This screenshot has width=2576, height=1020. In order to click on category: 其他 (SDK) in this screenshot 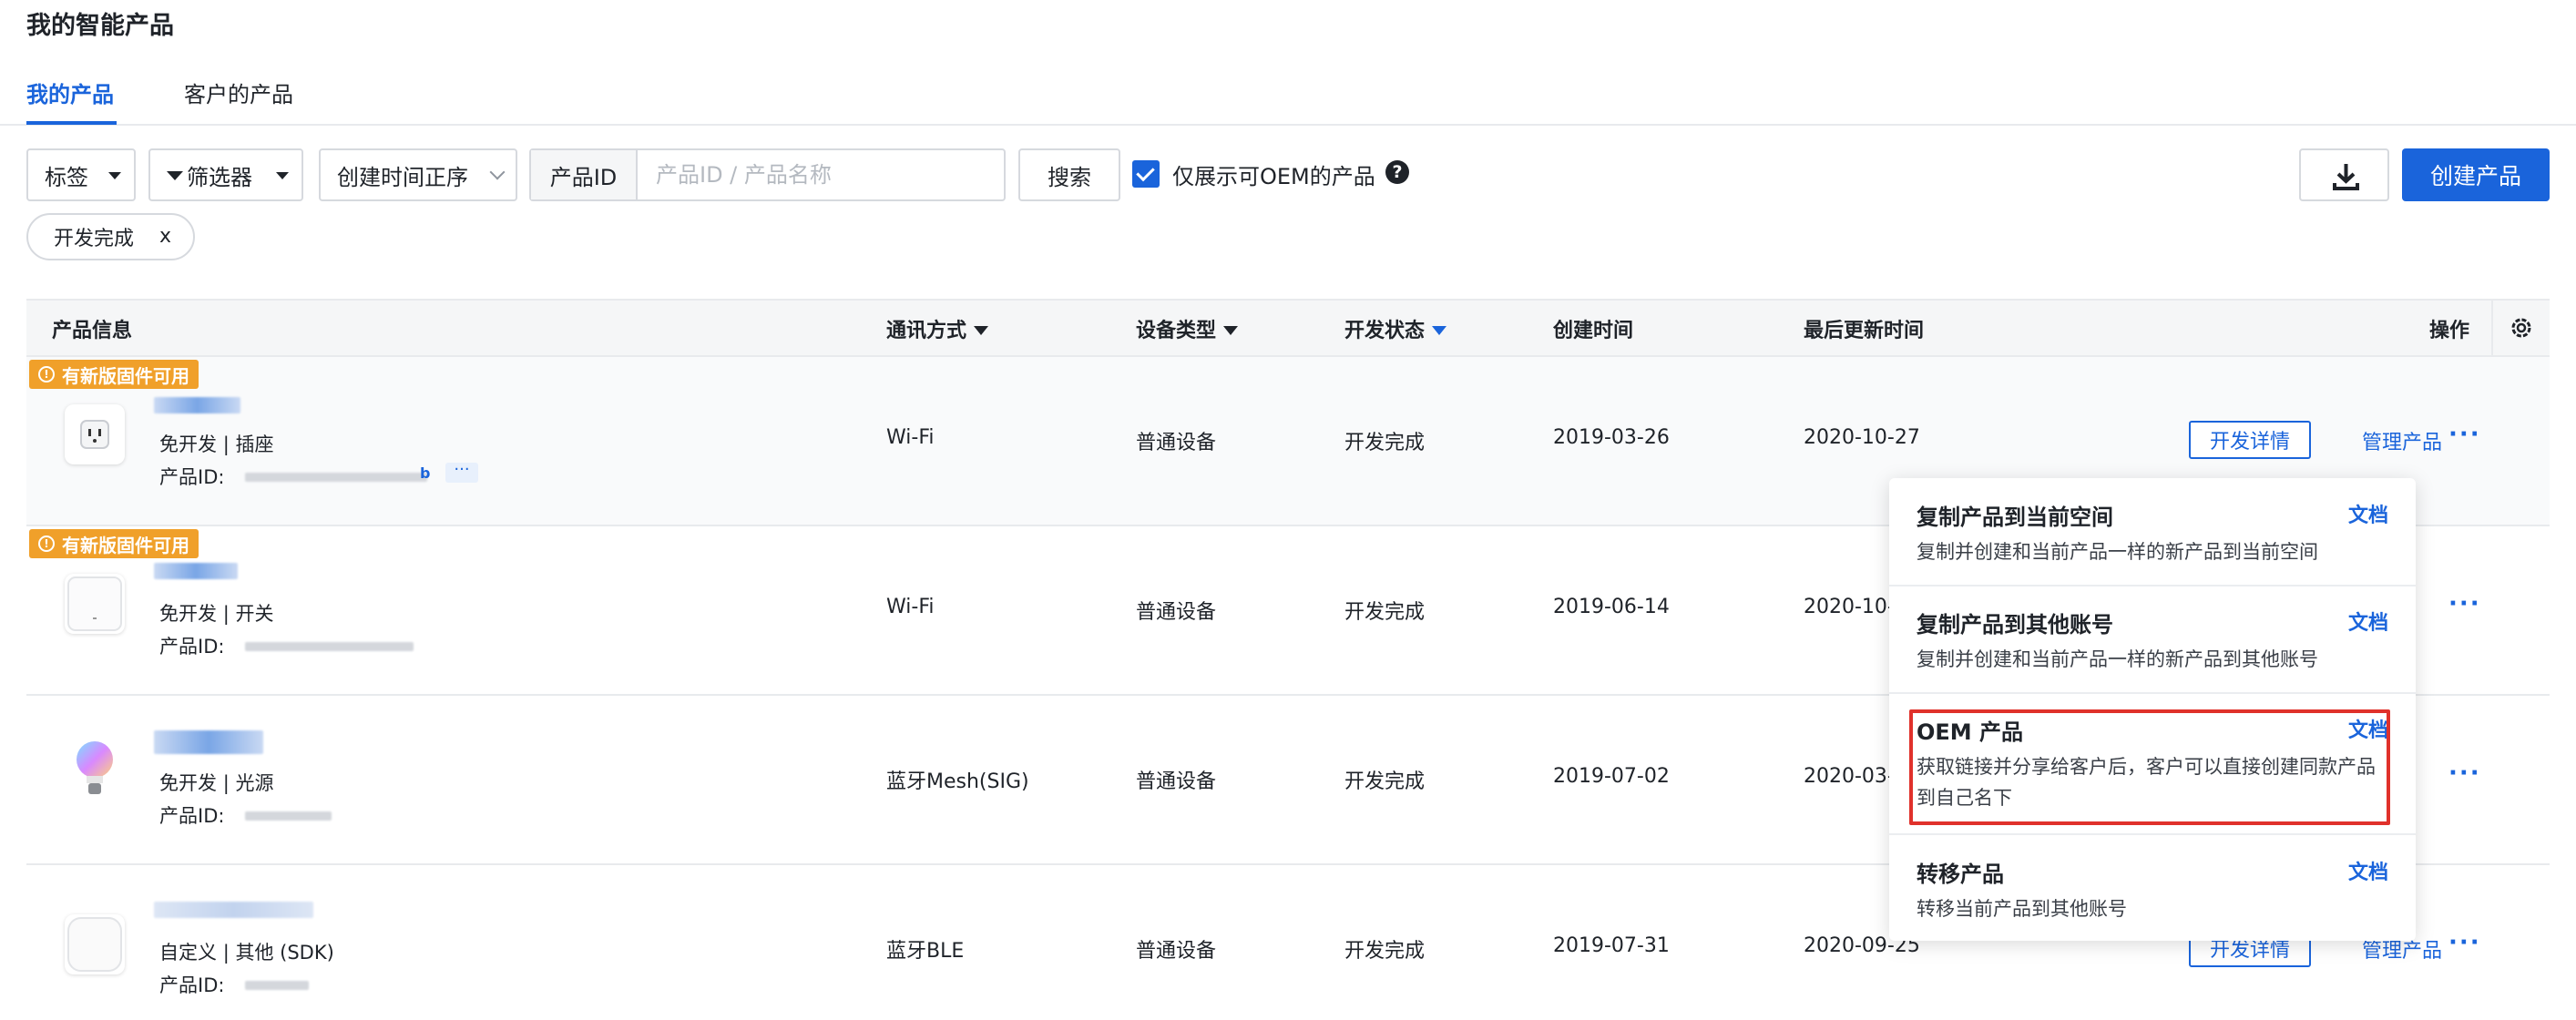, I will do `click(284, 953)`.